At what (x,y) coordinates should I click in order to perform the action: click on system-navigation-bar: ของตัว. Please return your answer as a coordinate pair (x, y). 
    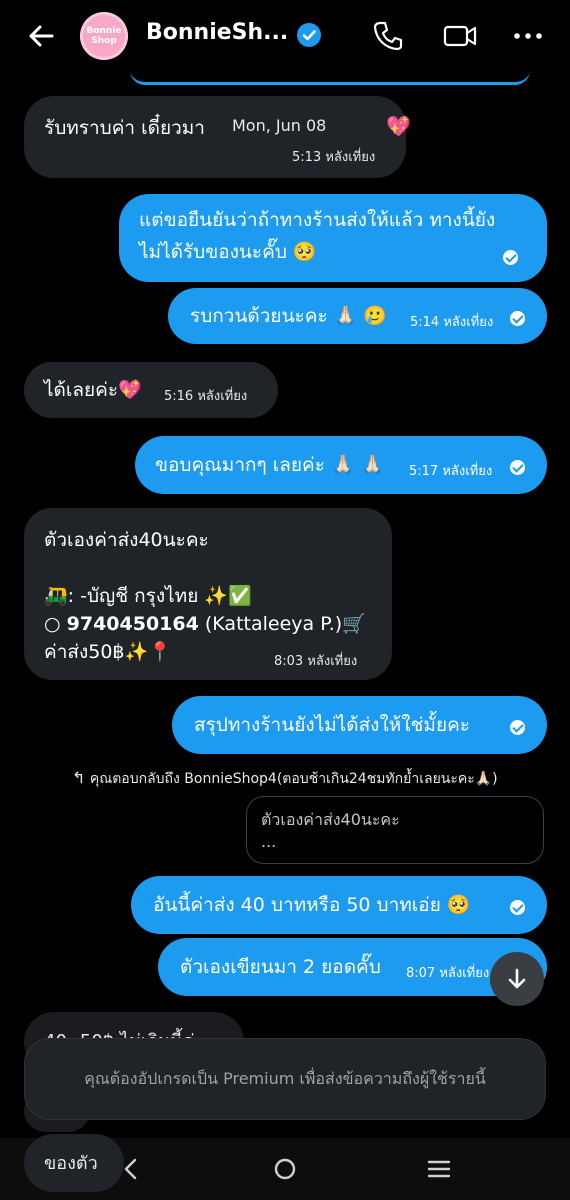
    Looking at the image, I should click on (285, 1167).